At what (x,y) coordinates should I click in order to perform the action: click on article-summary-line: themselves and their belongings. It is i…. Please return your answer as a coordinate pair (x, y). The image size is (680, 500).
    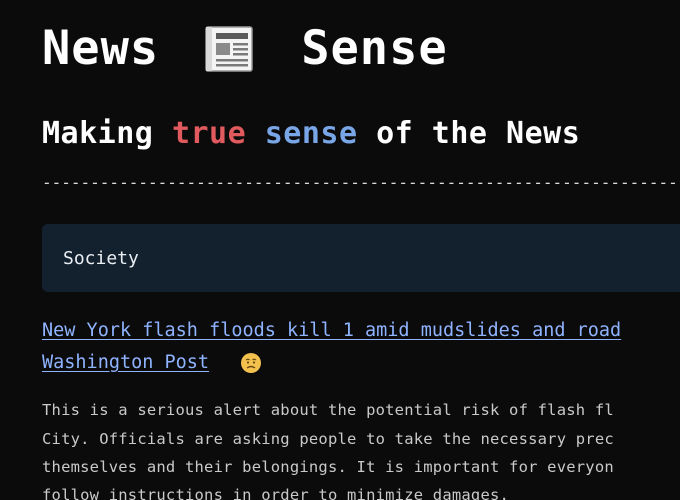
    Looking at the image, I should click on (328, 467).